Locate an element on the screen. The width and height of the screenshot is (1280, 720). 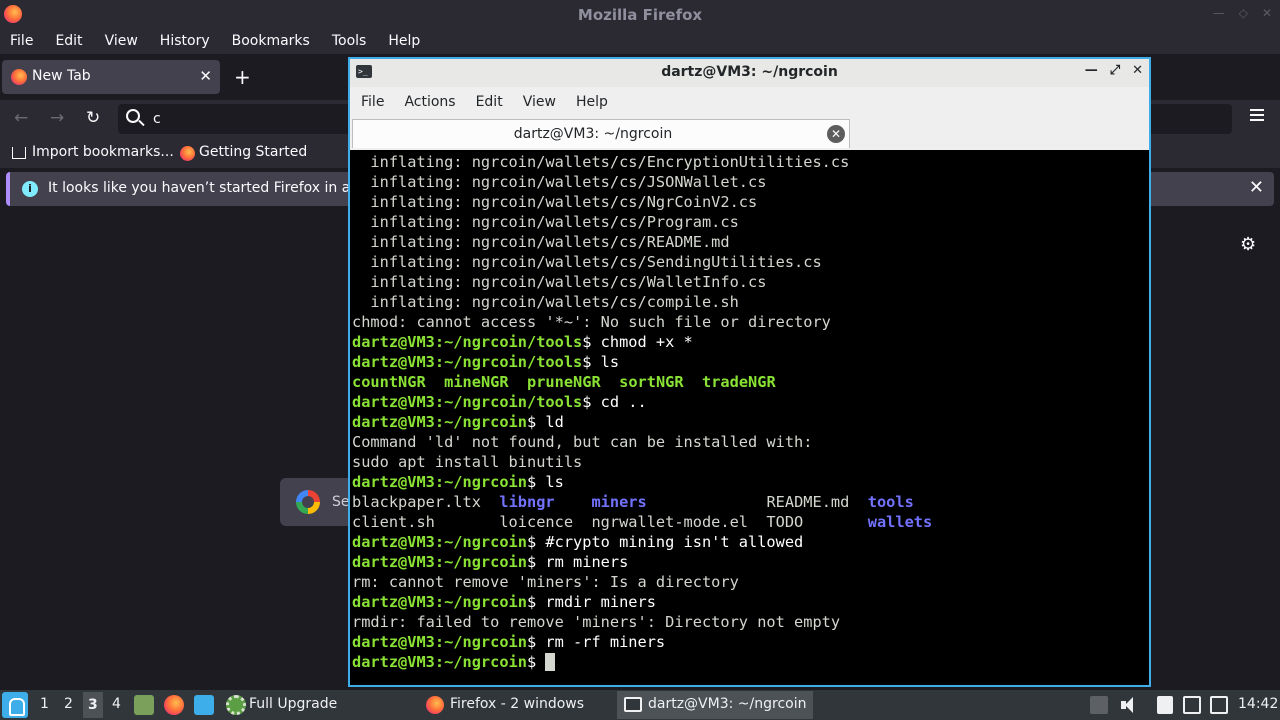
executable-entry: pruneNGR is located at coordinates (564, 382).